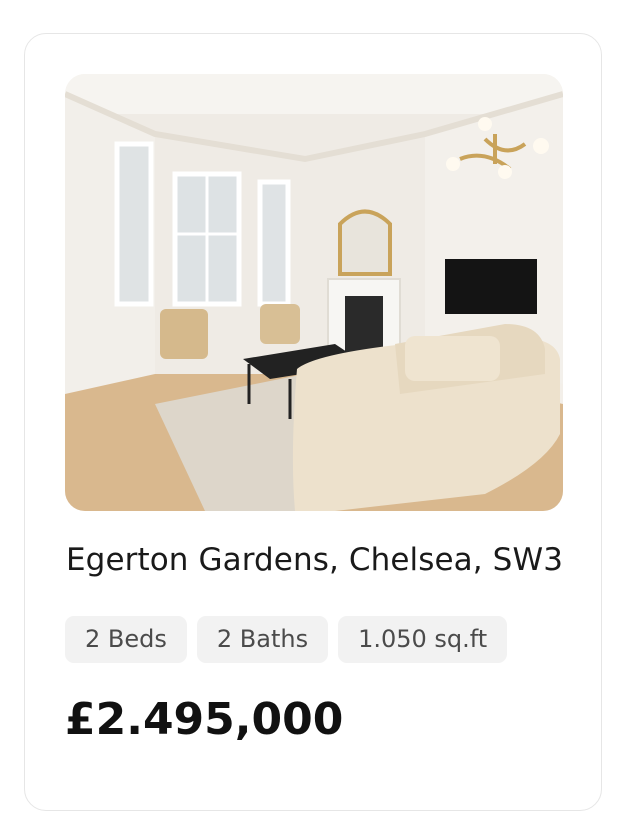 The height and width of the screenshot is (840, 627). What do you see at coordinates (262, 639) in the screenshot?
I see `feature-tag-baths: 2 Baths` at bounding box center [262, 639].